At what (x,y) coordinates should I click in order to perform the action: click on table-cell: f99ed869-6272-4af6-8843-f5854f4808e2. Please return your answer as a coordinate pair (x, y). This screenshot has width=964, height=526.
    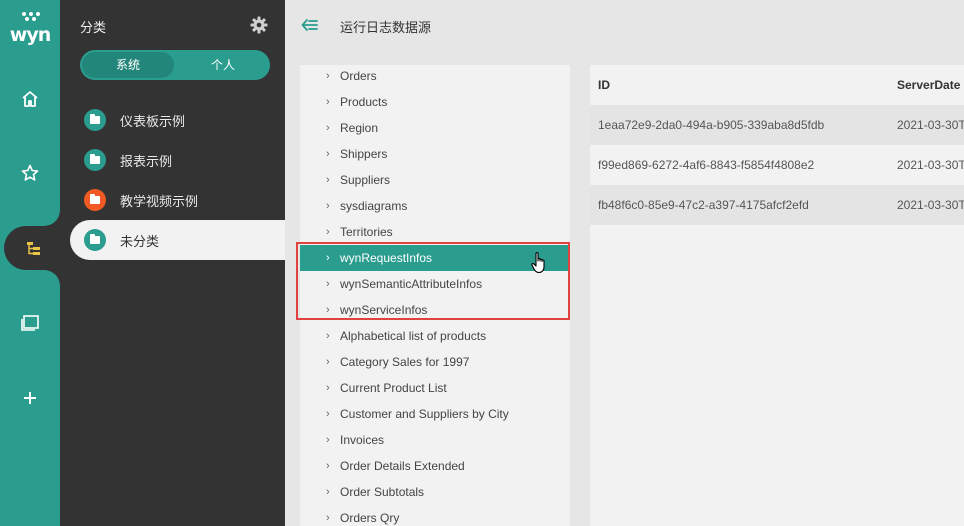
    Looking at the image, I should click on (706, 165).